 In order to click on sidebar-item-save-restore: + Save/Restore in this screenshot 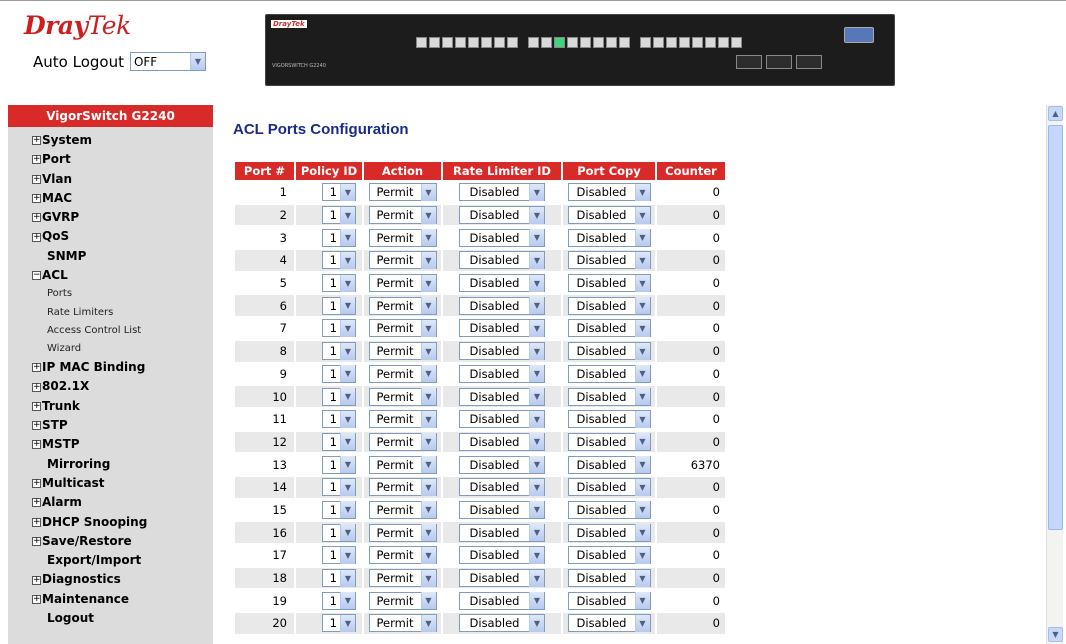, I will do `click(122, 541)`.